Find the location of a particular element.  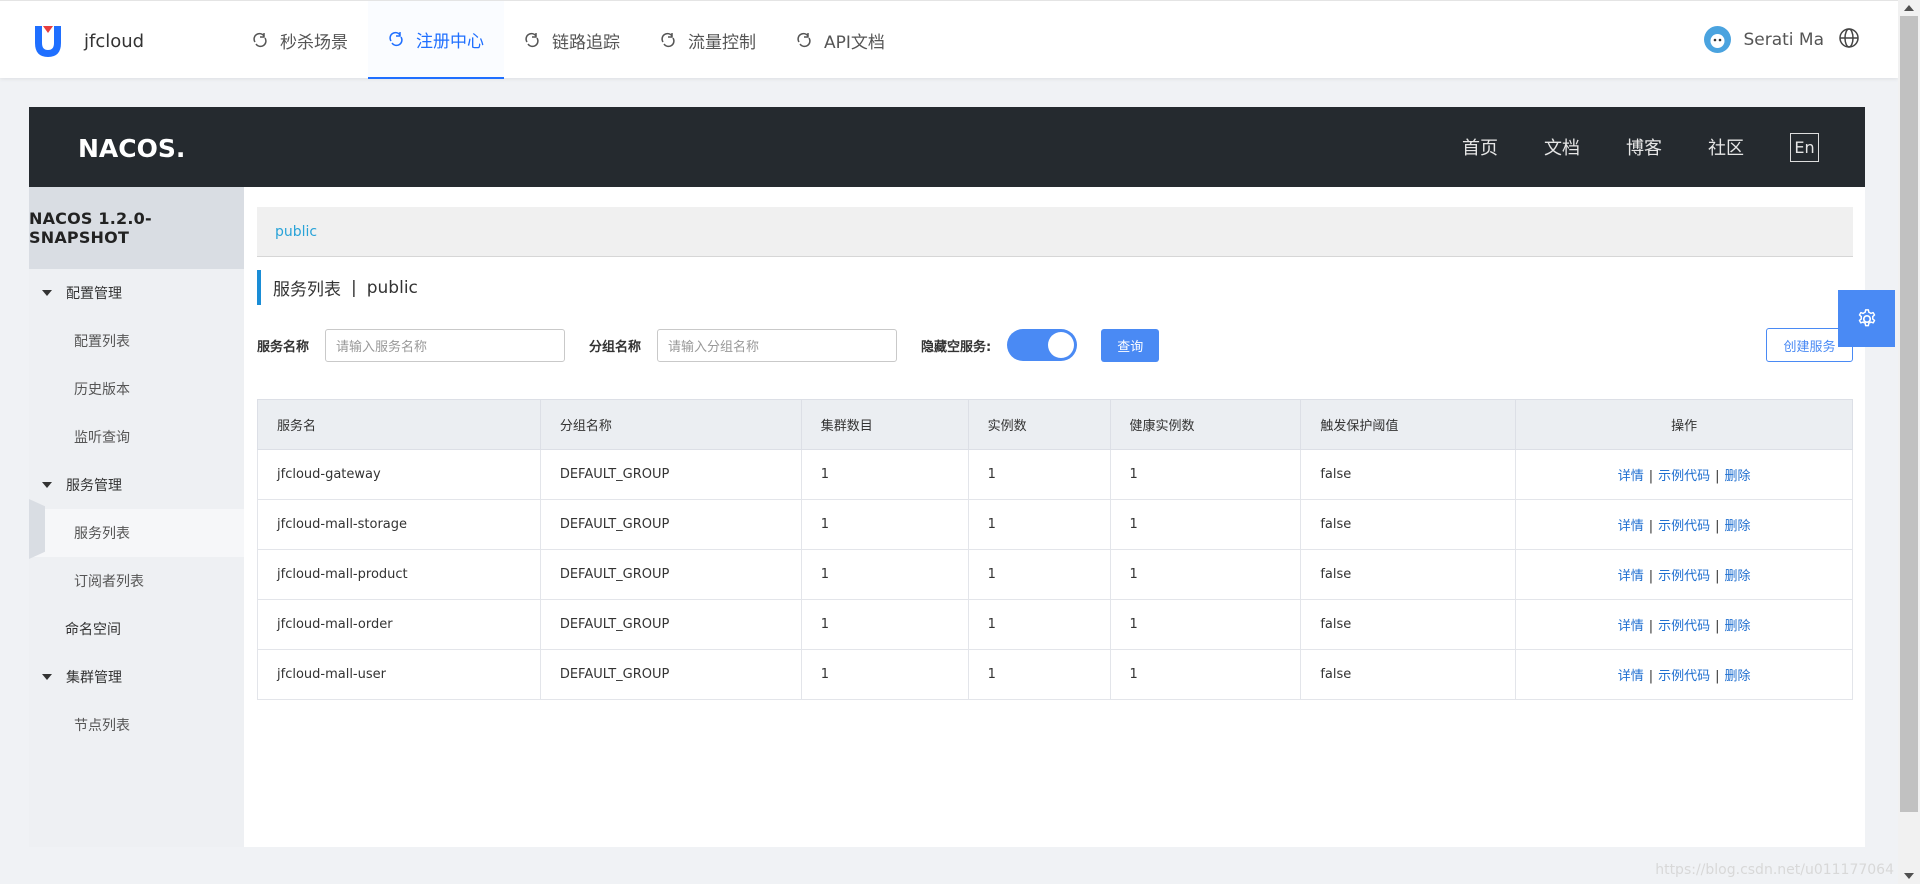

sidebar-item-subscribers: 订阅者列表 is located at coordinates (136, 581).